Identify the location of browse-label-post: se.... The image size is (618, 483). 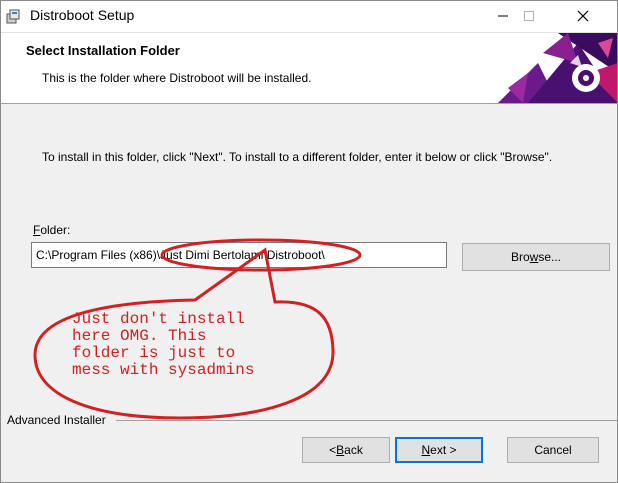
(550, 257).